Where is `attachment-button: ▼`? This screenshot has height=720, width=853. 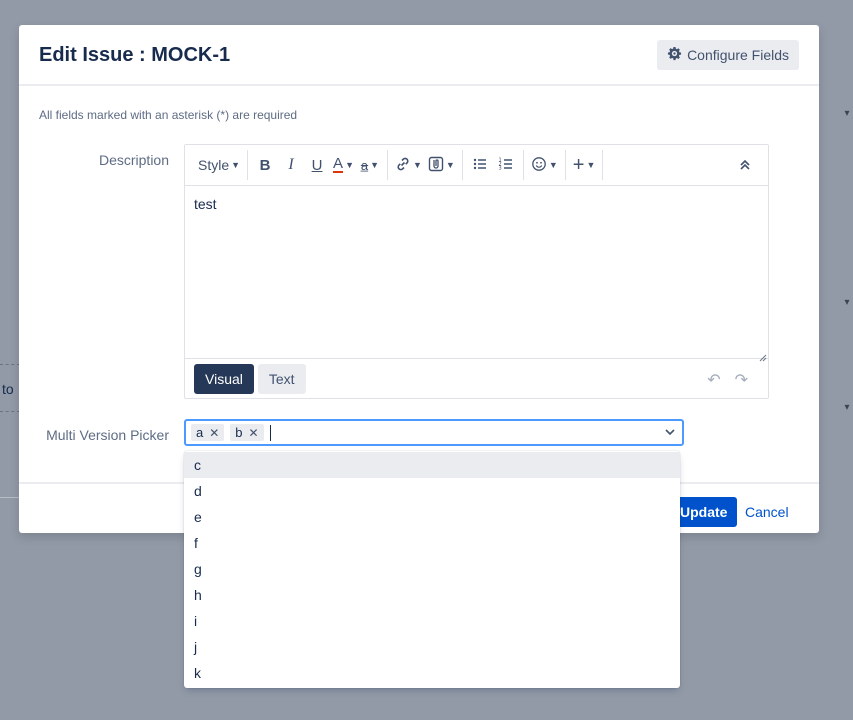
attachment-button: ▼ is located at coordinates (441, 165).